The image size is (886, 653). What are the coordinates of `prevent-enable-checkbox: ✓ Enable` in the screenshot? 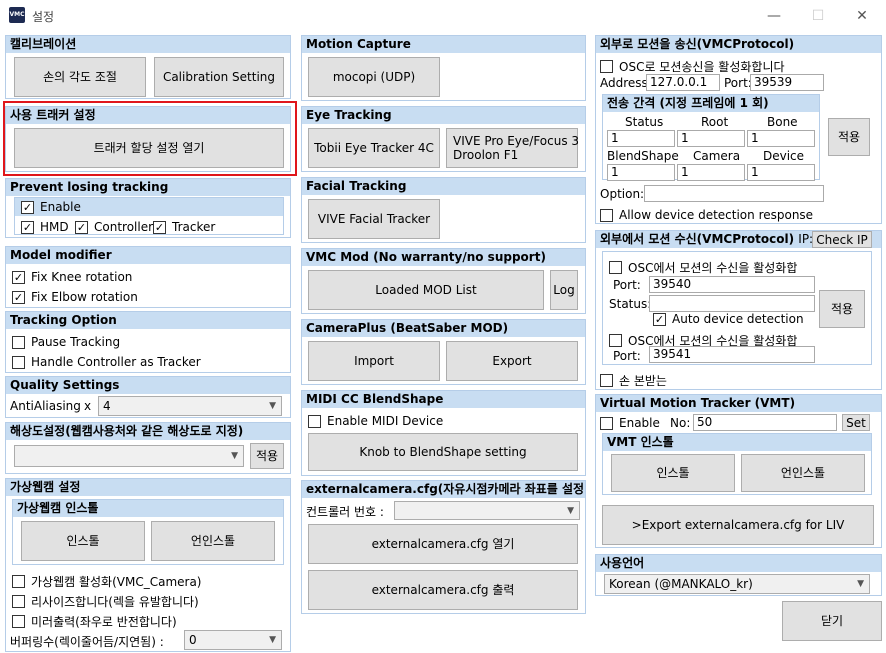 It's located at (51, 207).